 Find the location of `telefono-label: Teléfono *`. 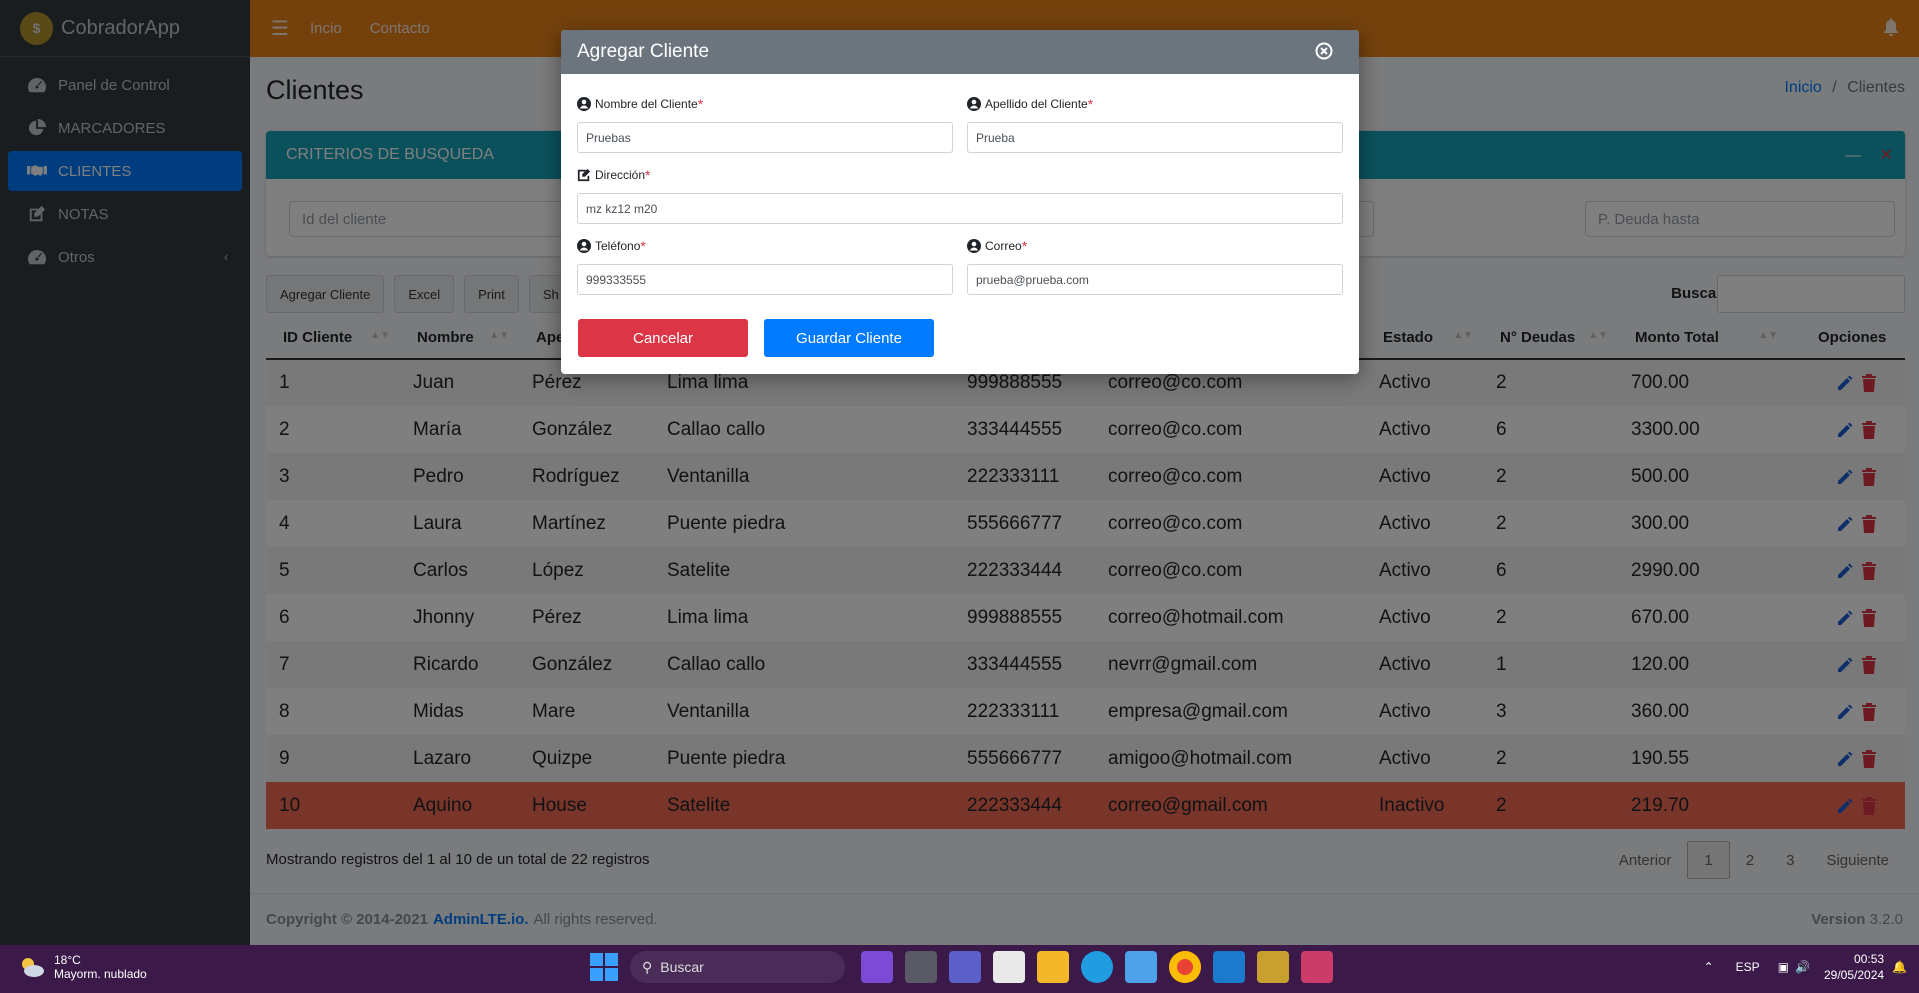

telefono-label: Teléfono * is located at coordinates (611, 246).